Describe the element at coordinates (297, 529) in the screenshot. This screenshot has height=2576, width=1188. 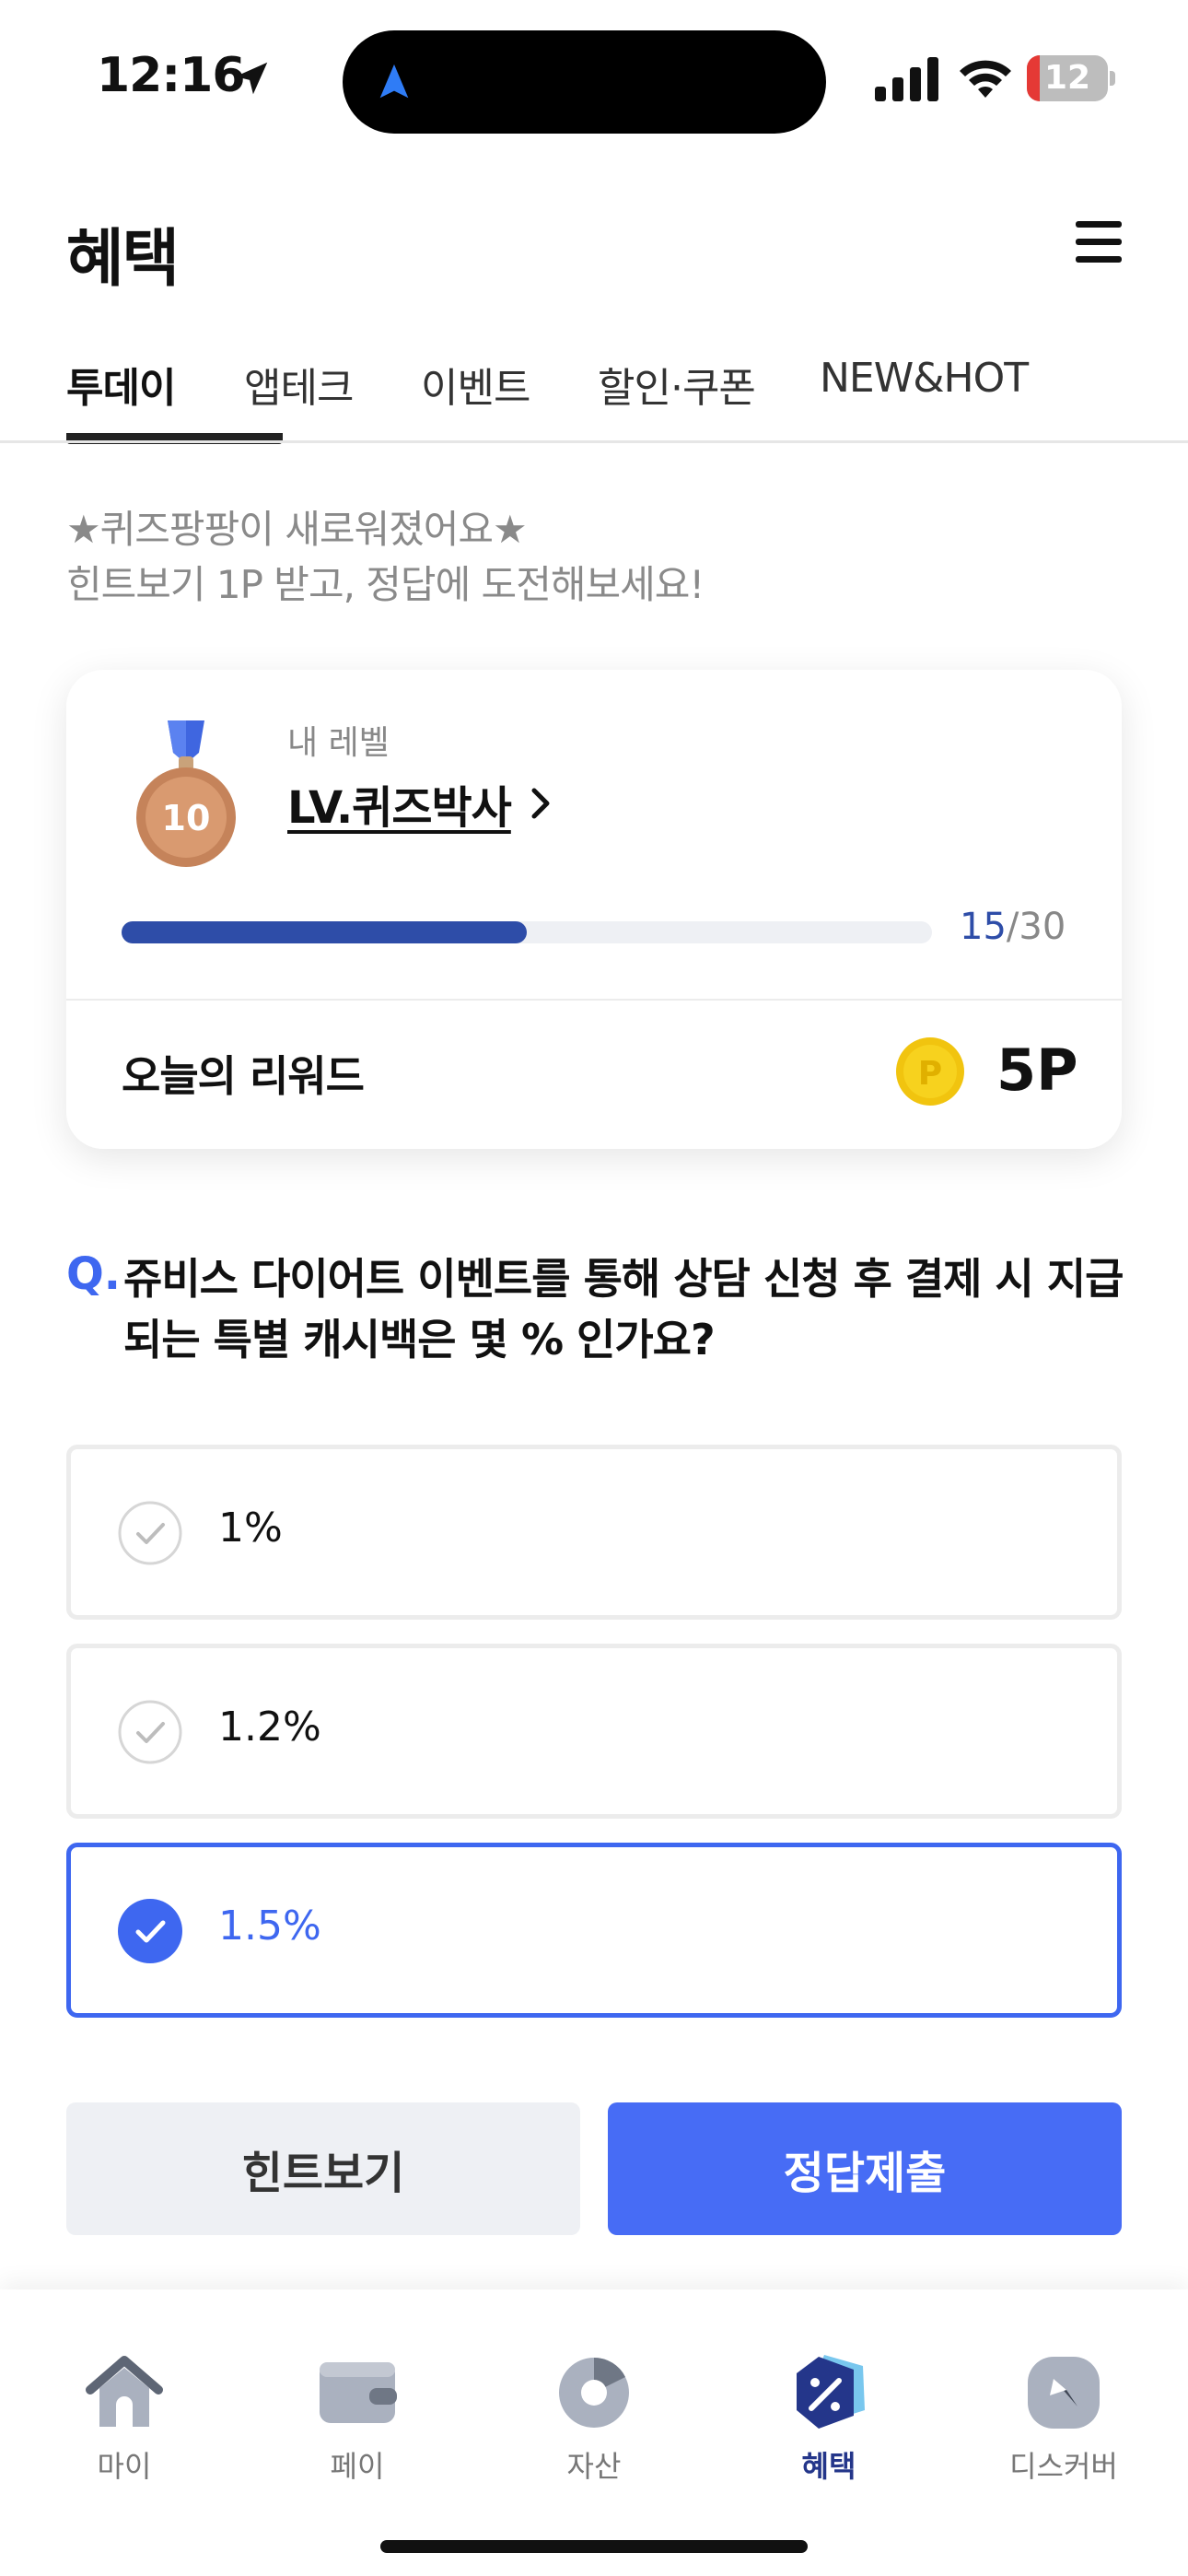
I see `intro-line-1: ★퀴즈팡팡이 새로워졌어요★` at that location.